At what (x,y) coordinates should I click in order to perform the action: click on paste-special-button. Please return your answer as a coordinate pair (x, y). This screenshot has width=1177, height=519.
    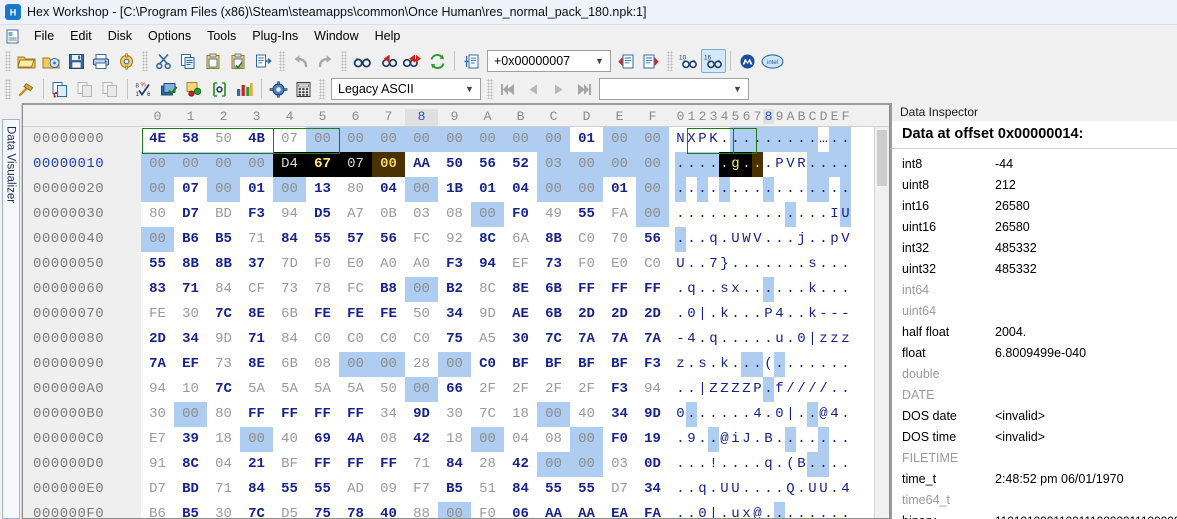
    Looking at the image, I should click on (238, 61).